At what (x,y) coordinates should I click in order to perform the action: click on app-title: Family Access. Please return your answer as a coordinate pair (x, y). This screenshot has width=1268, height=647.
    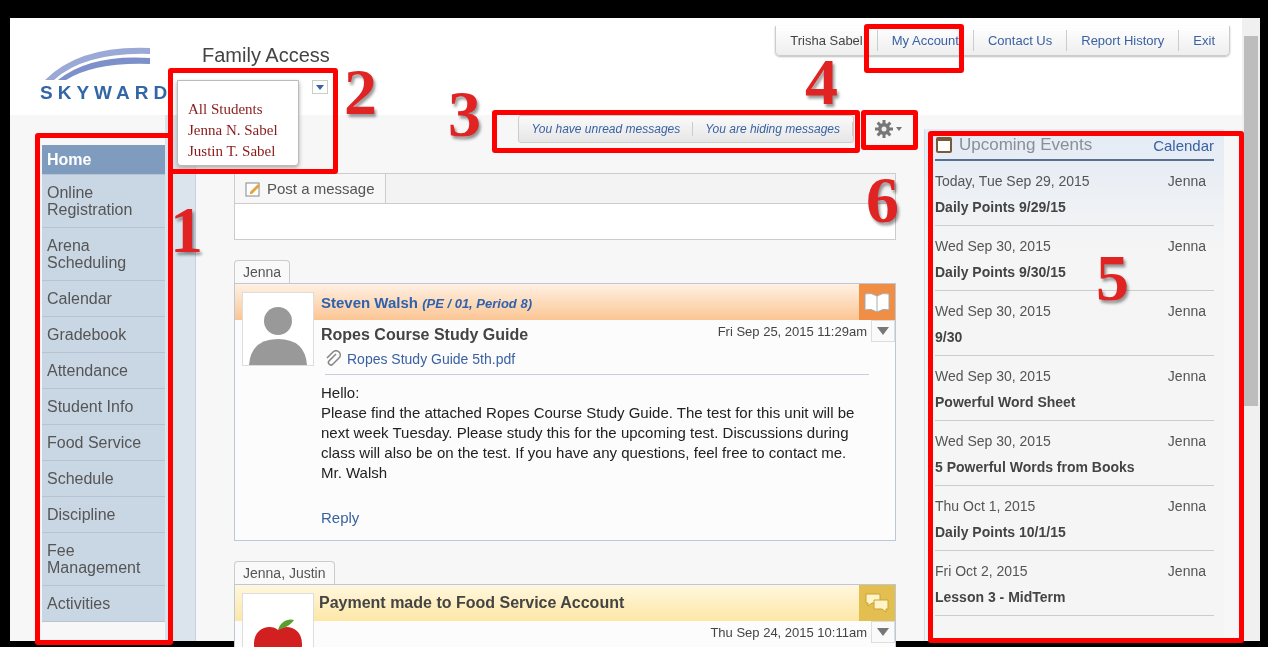
    Looking at the image, I should click on (266, 56).